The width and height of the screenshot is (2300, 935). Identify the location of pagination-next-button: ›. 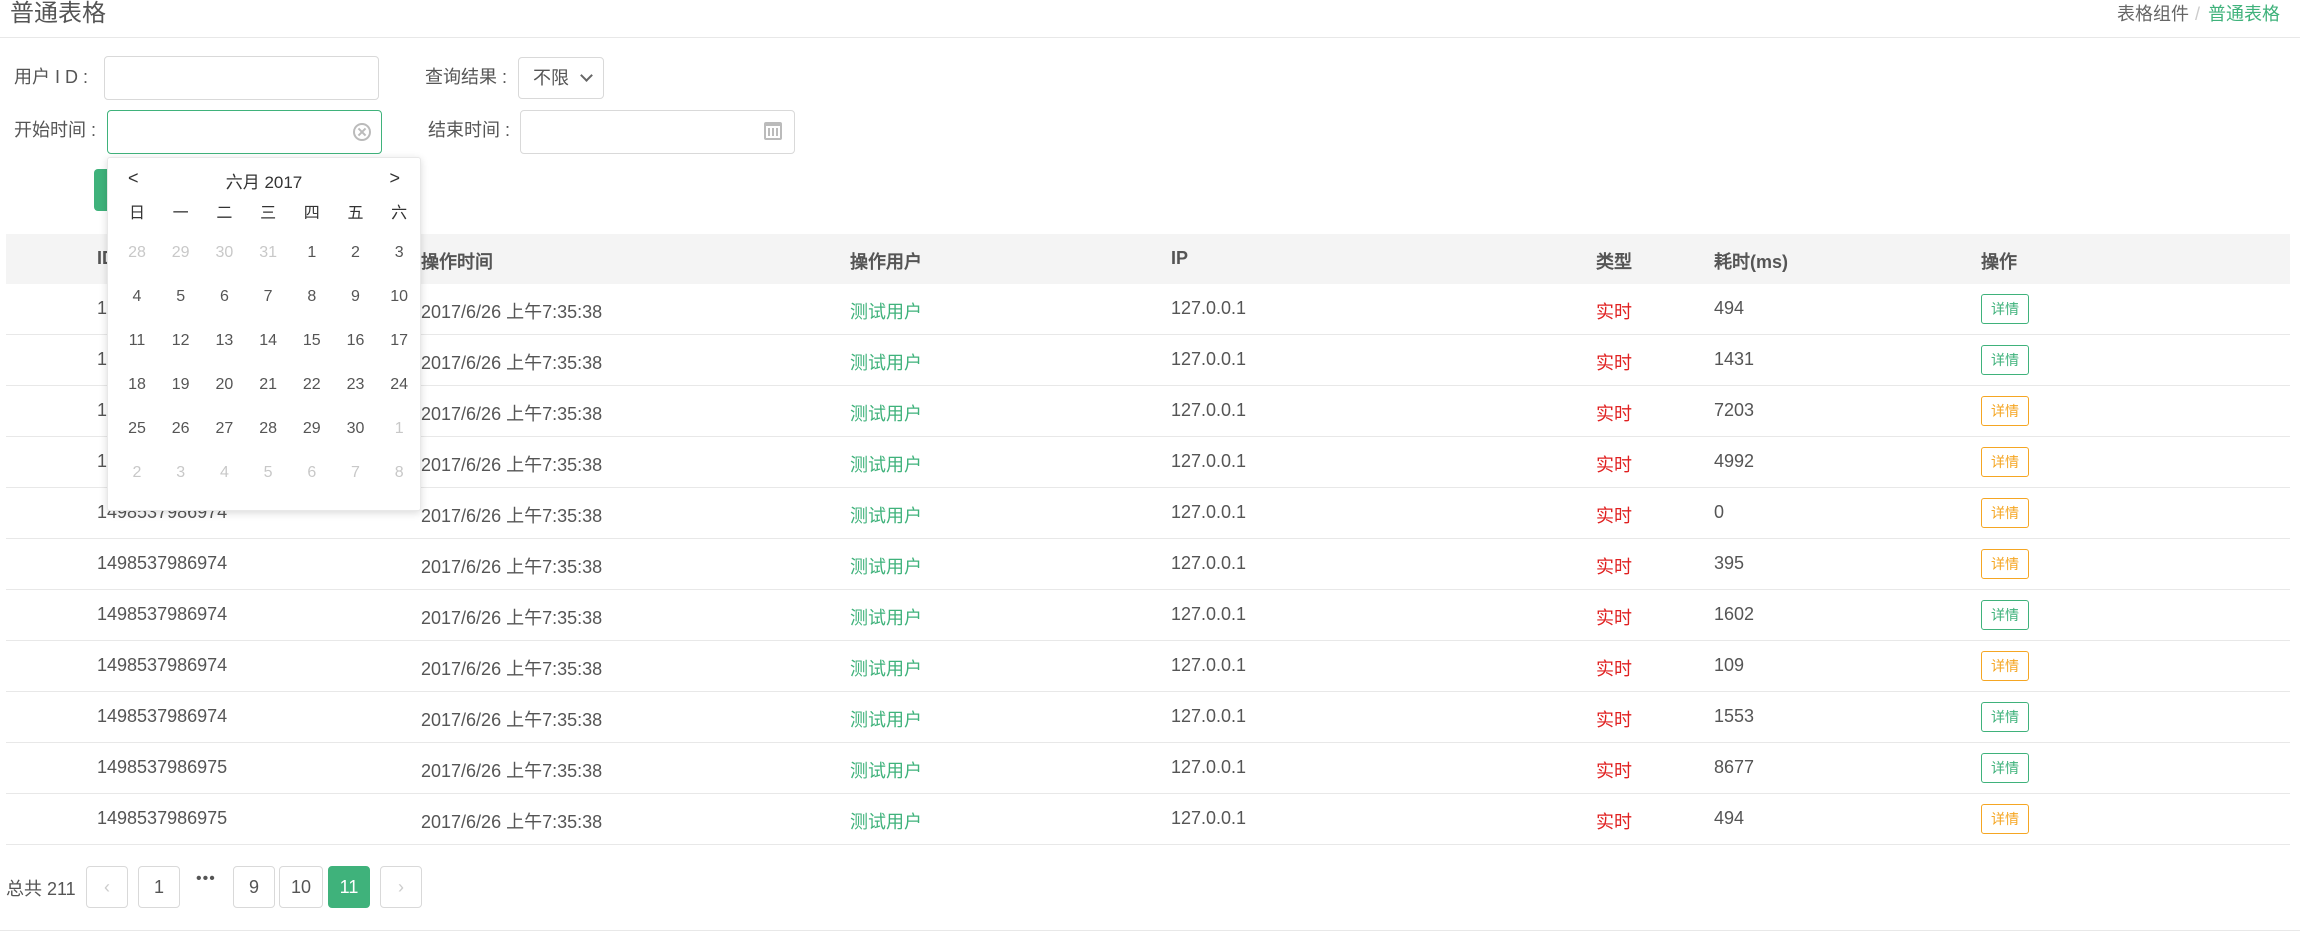
(401, 887).